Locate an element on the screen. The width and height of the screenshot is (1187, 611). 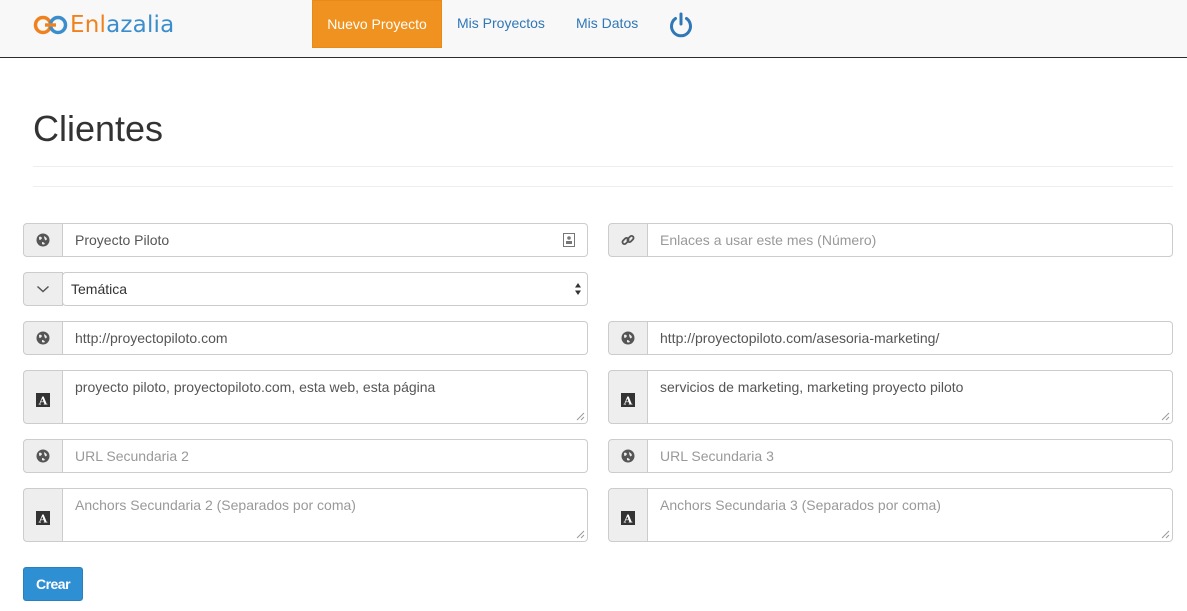
tematica-select: Temática is located at coordinates (325, 289).